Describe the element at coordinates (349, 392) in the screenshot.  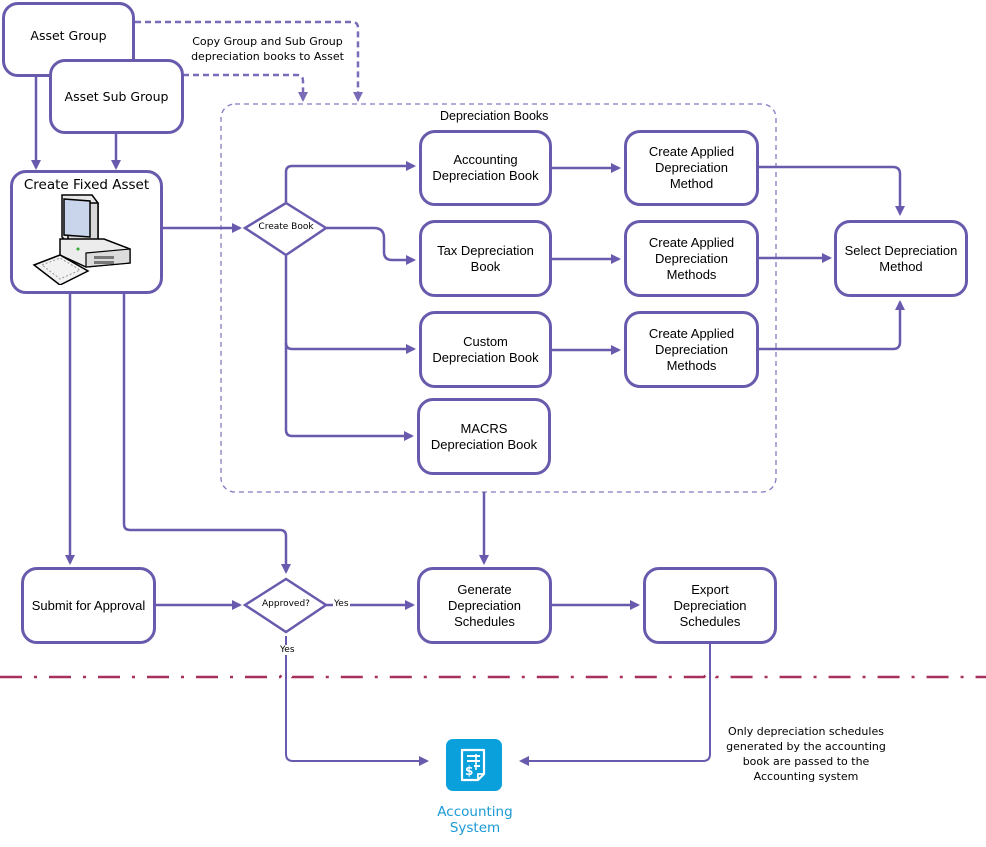
I see `create-book-to-macrs` at that location.